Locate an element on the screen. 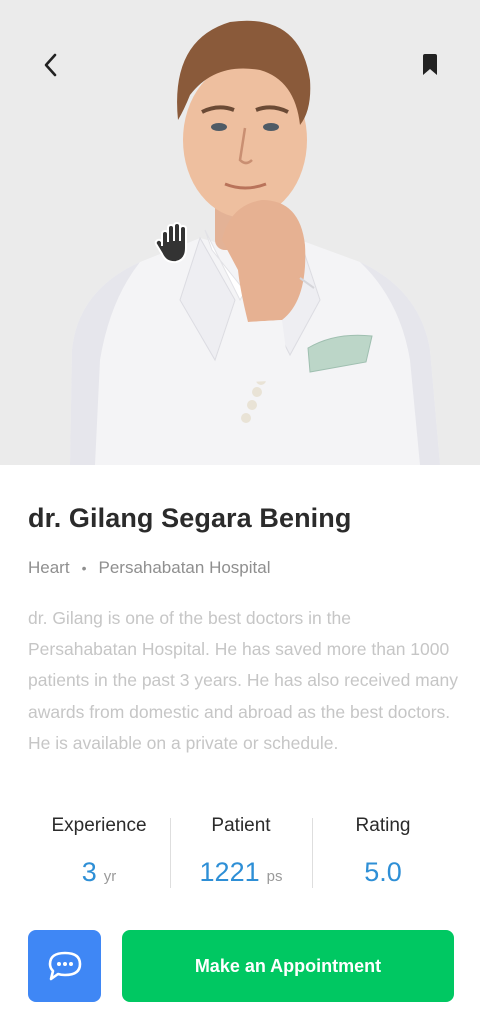 The width and height of the screenshot is (480, 1022). stat-label: Experience is located at coordinates (99, 825).